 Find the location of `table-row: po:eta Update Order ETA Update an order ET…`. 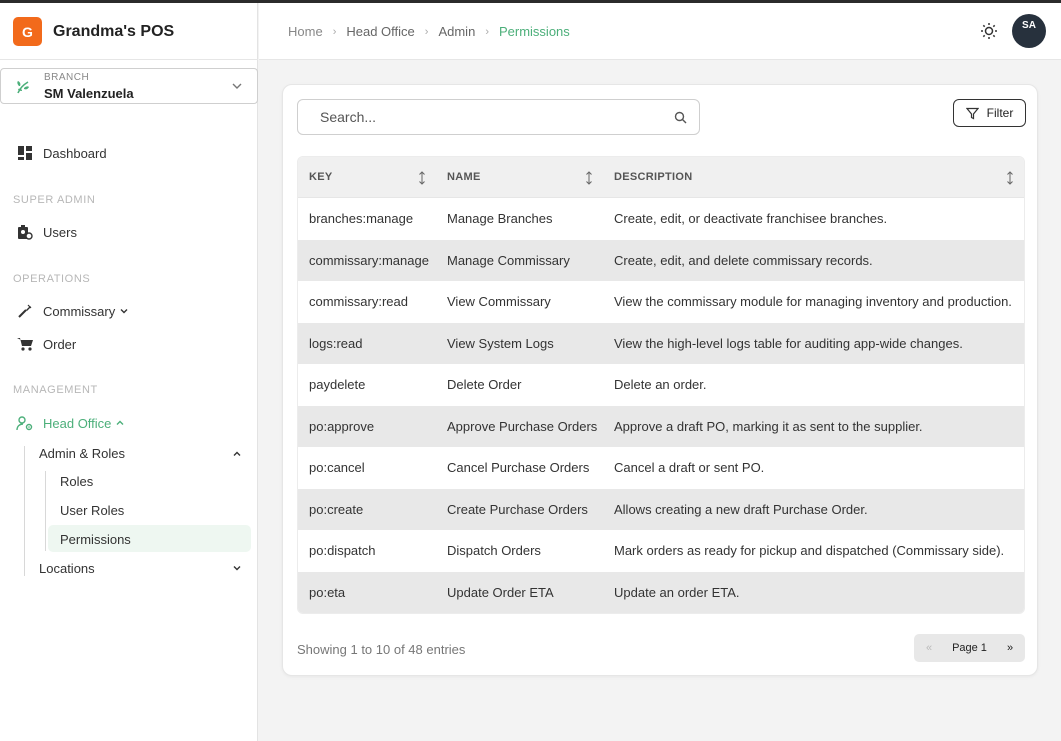

table-row: po:eta Update Order ETA Update an order ET… is located at coordinates (661, 592).